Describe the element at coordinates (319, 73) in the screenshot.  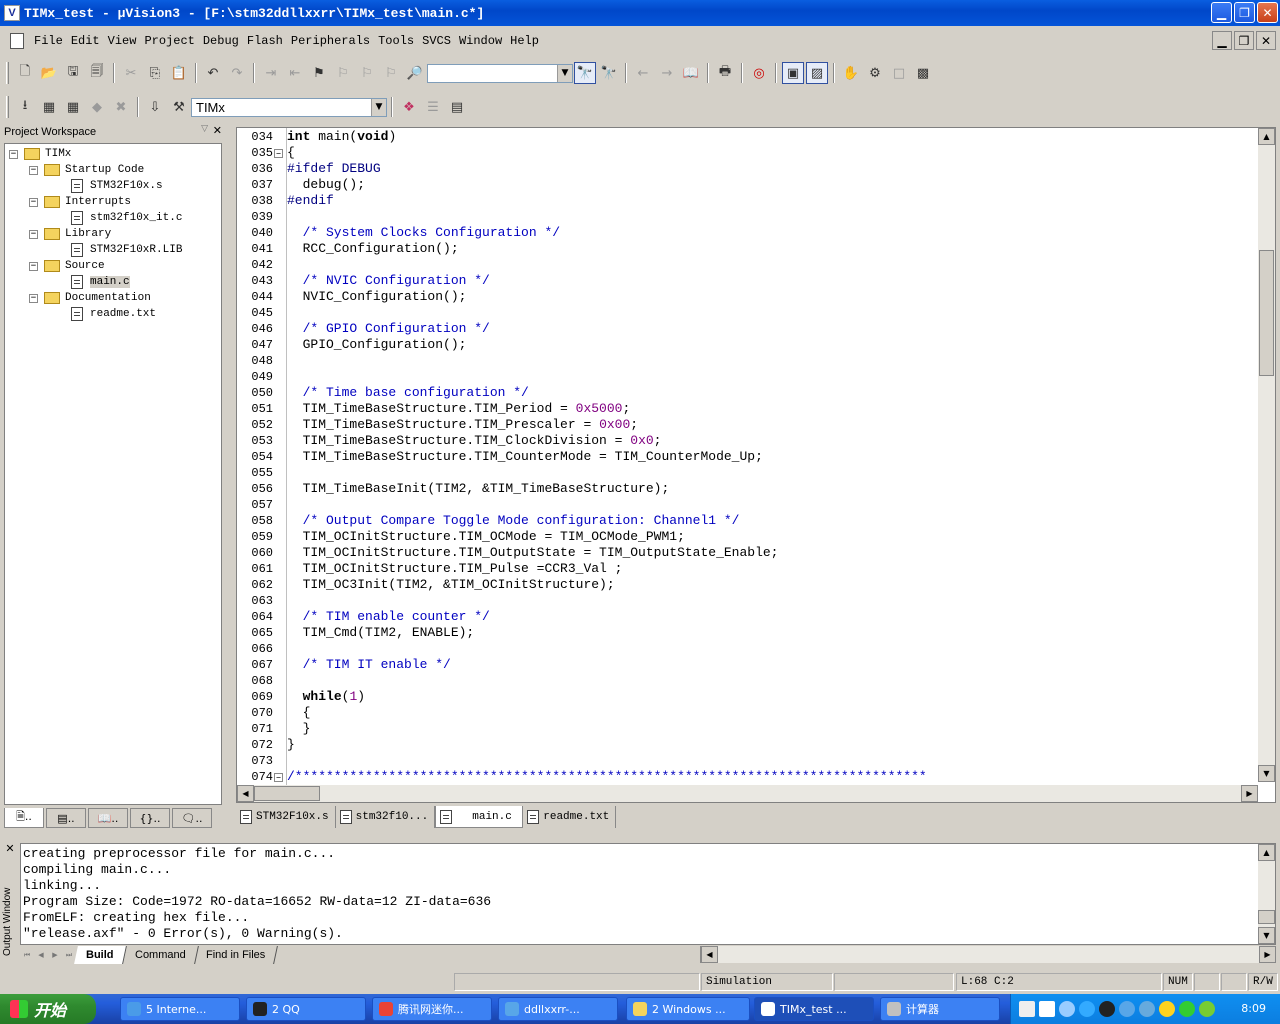
I see `bookmark-toggle-icon: ⚑` at that location.